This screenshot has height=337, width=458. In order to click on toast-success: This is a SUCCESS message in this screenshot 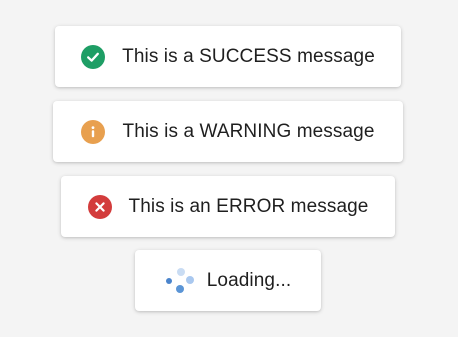, I will do `click(228, 56)`.